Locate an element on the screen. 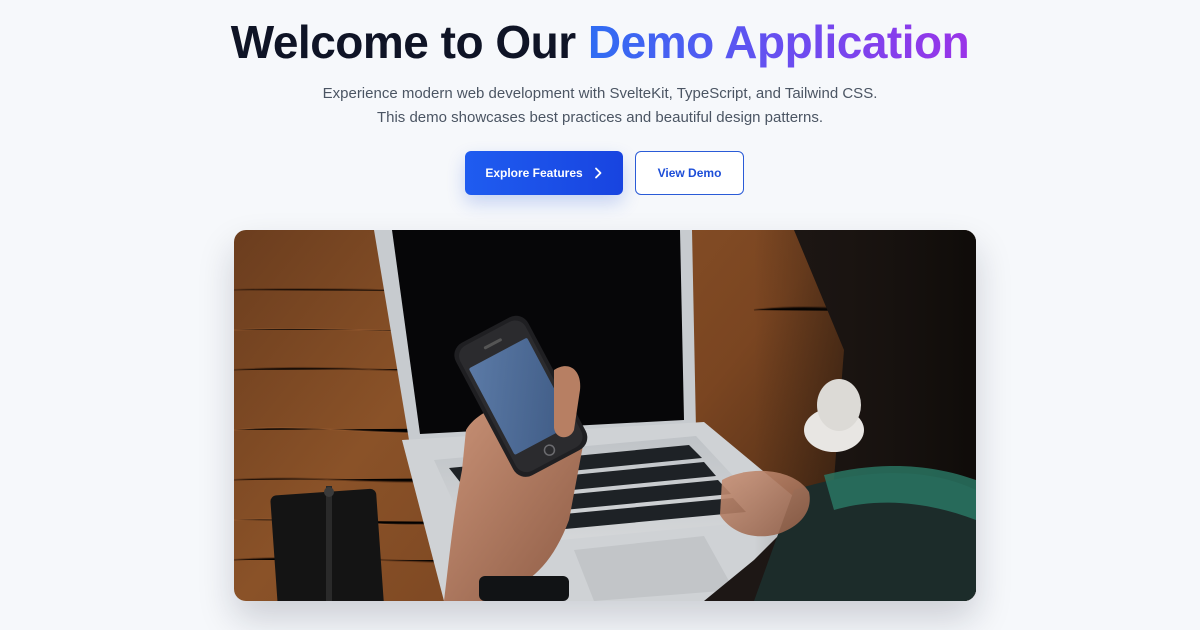  view-demo-label: View Demo is located at coordinates (689, 173).